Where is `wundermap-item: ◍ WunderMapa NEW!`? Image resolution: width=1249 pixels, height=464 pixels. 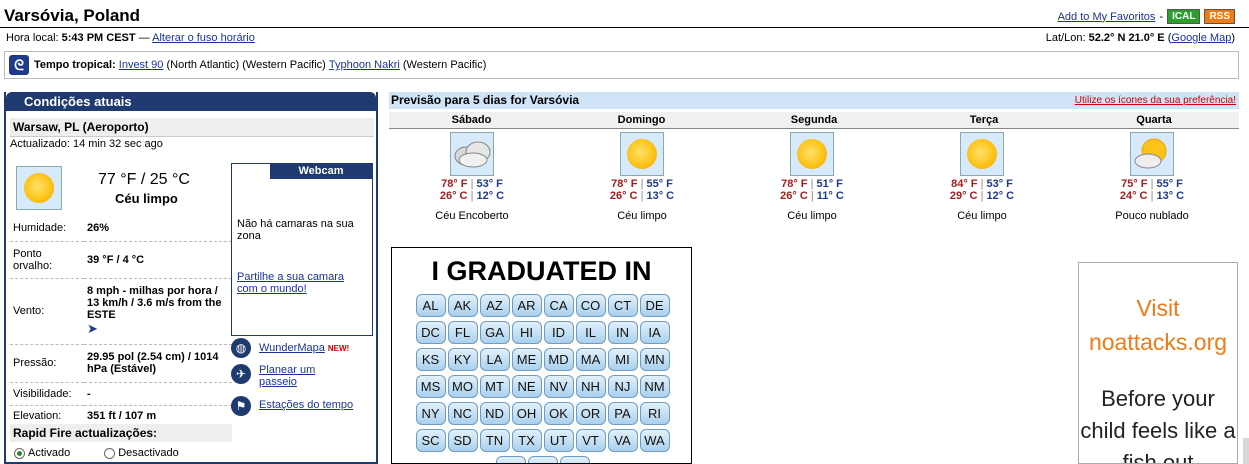
wundermap-item: ◍ WunderMapa NEW! is located at coordinates (290, 348).